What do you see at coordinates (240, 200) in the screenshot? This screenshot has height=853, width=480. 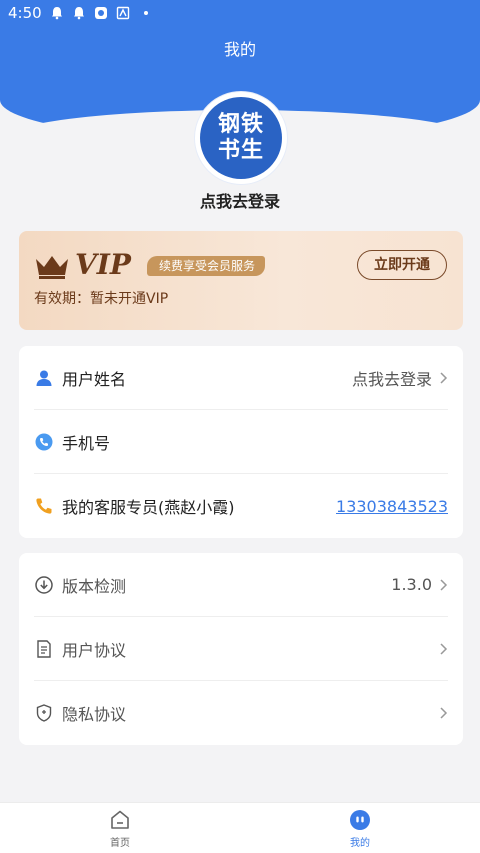 I see `login-link: 点我去登录` at bounding box center [240, 200].